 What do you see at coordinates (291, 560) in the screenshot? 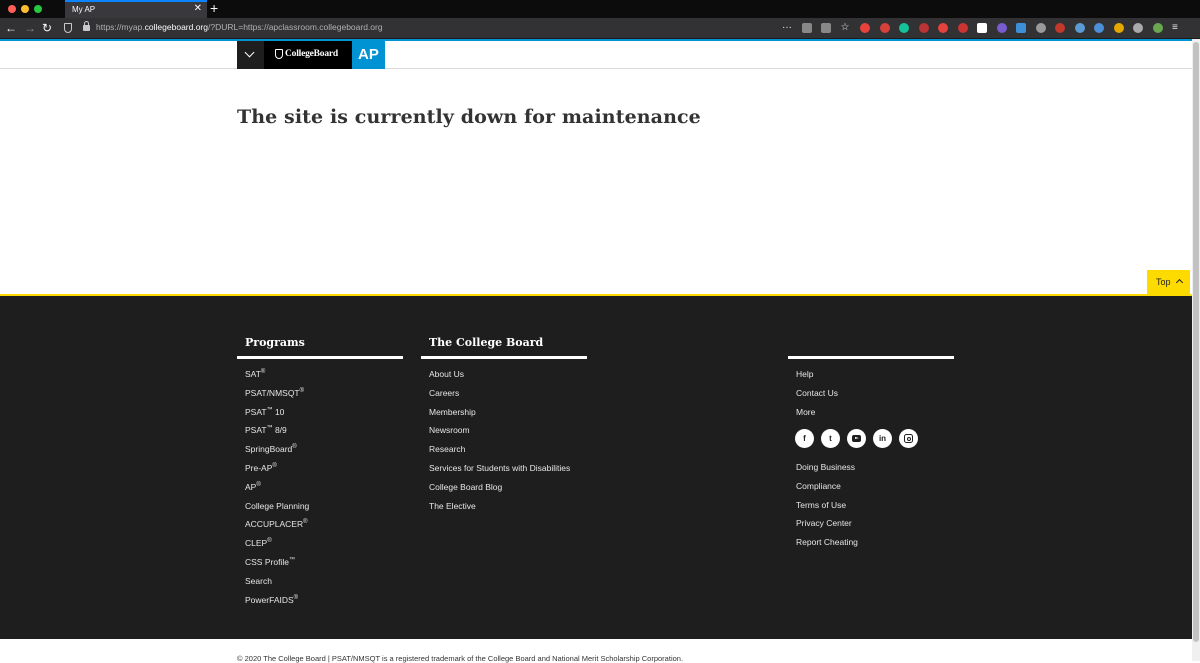
I see `trademark-mark: ™` at bounding box center [291, 560].